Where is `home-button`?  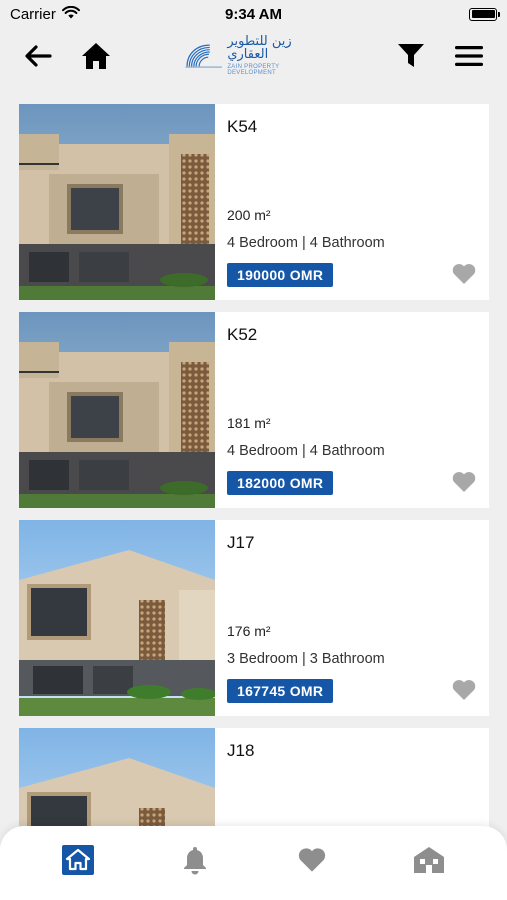 home-button is located at coordinates (96, 56).